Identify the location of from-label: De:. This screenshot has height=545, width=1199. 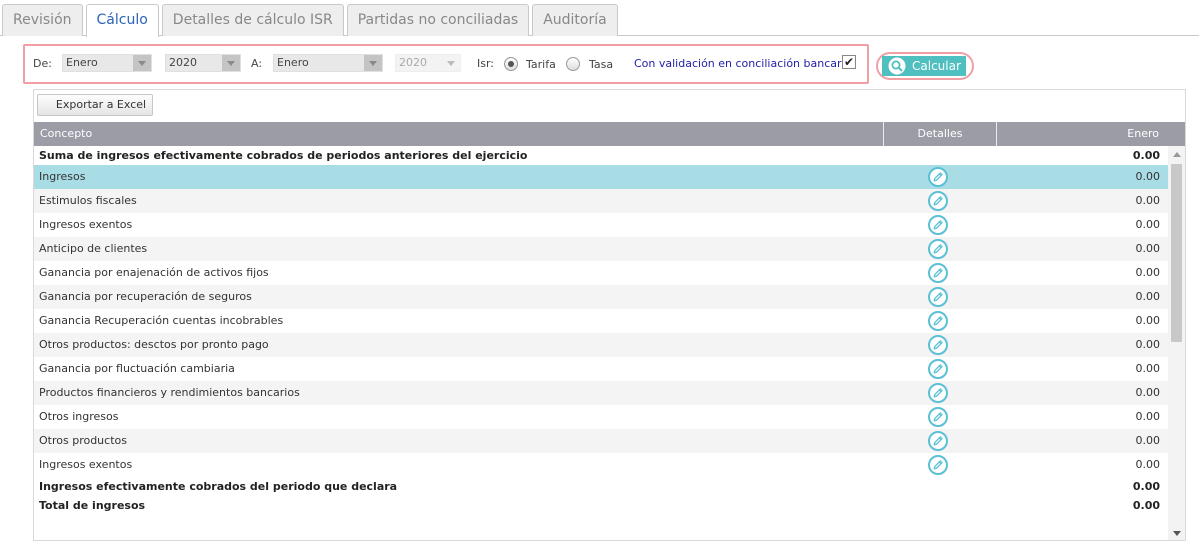
(42, 63).